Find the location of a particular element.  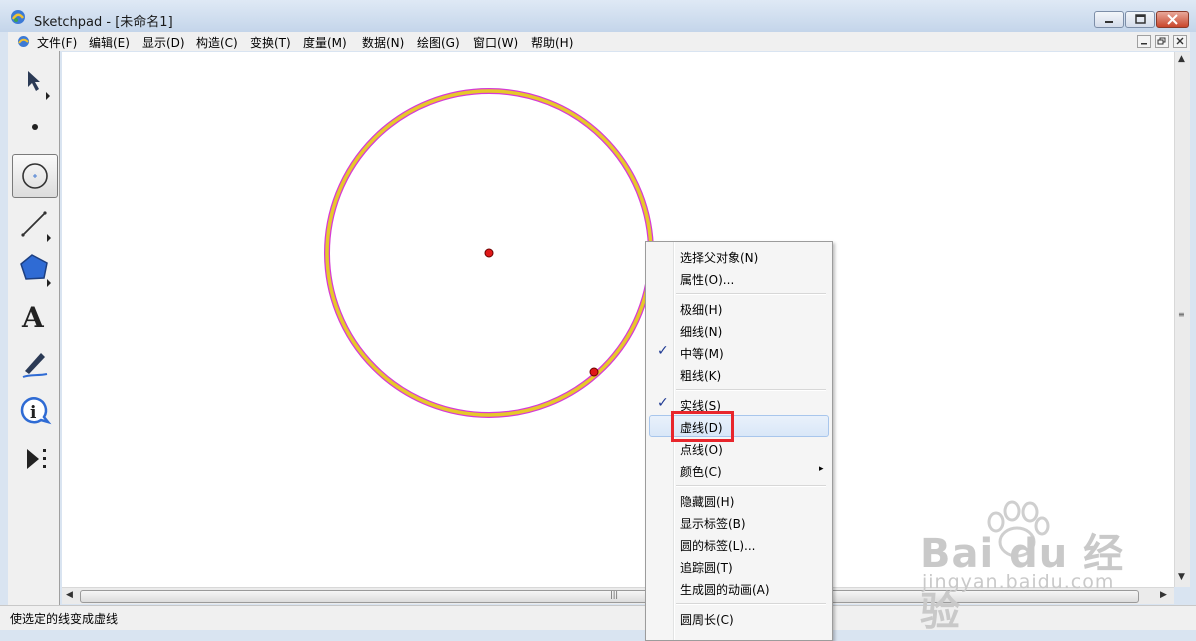

point-tool-icon is located at coordinates (35, 127).